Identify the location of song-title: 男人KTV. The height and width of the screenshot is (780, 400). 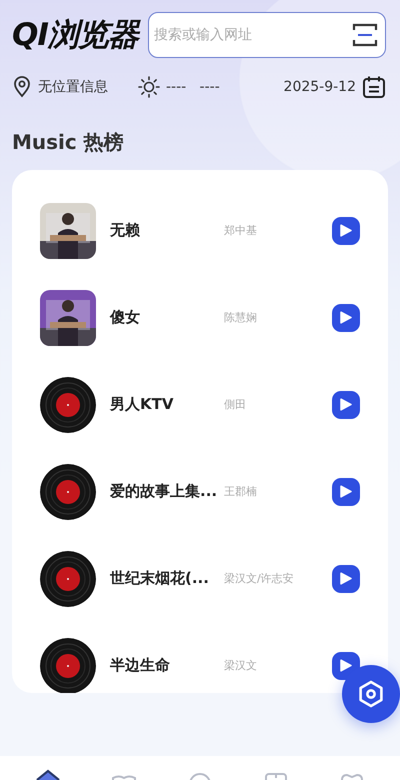
(142, 404).